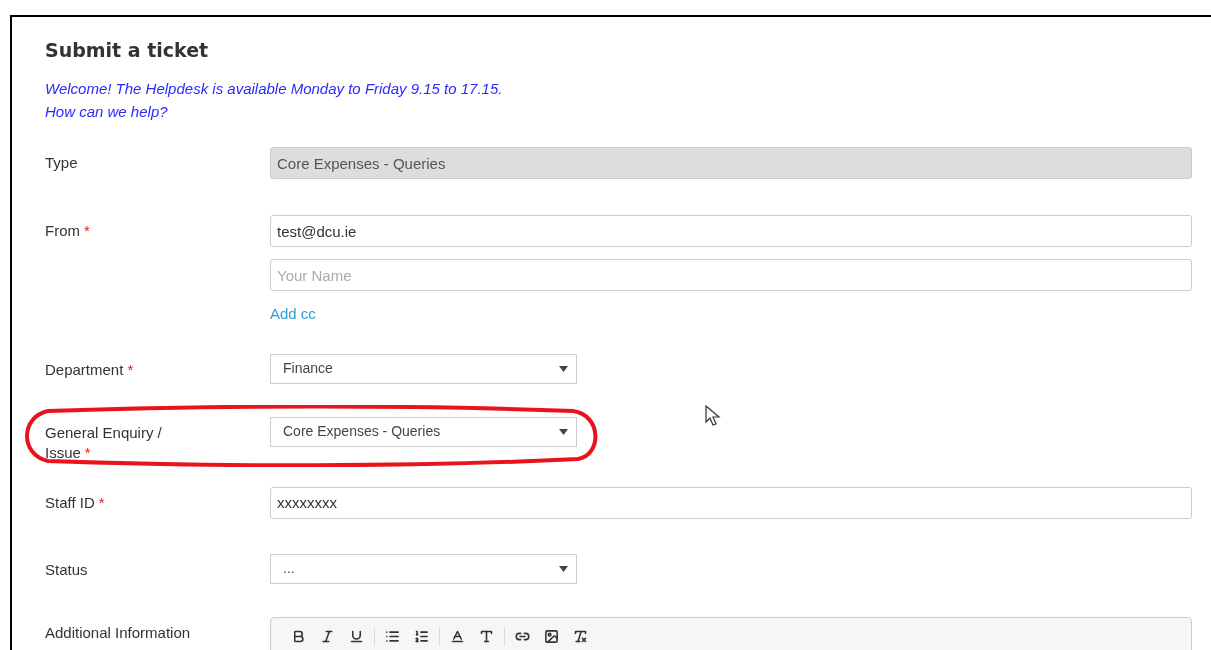 This screenshot has width=1211, height=650. Describe the element at coordinates (731, 502) in the screenshot. I see `text-field: xxxxxxxx` at that location.